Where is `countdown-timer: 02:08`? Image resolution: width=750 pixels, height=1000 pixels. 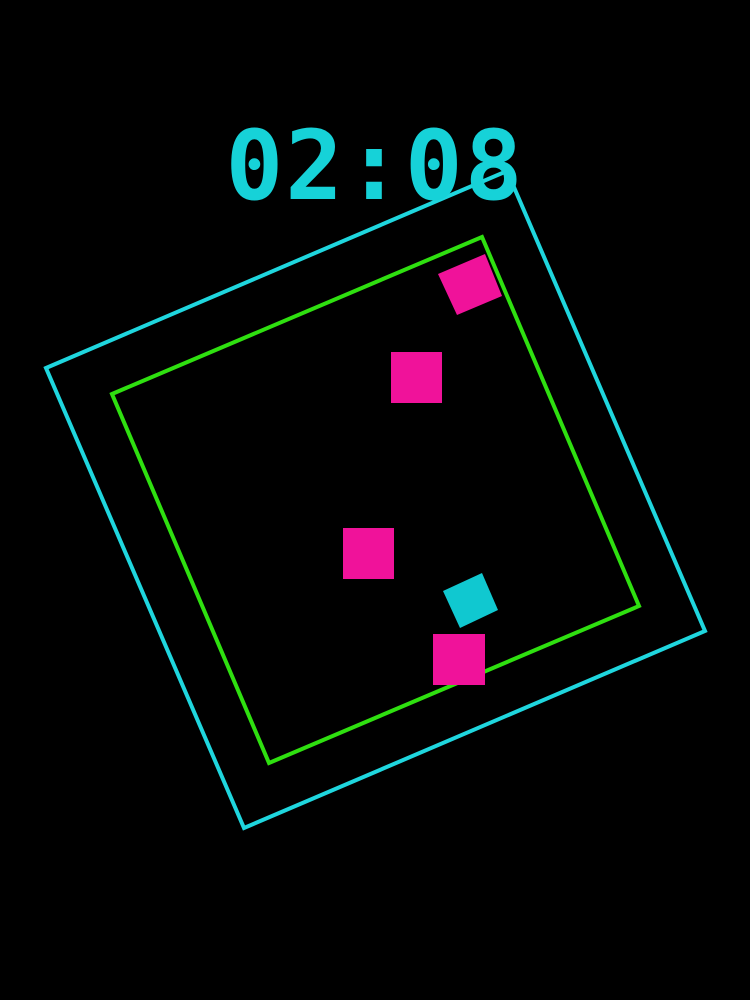 countdown-timer: 02:08 is located at coordinates (375, 166).